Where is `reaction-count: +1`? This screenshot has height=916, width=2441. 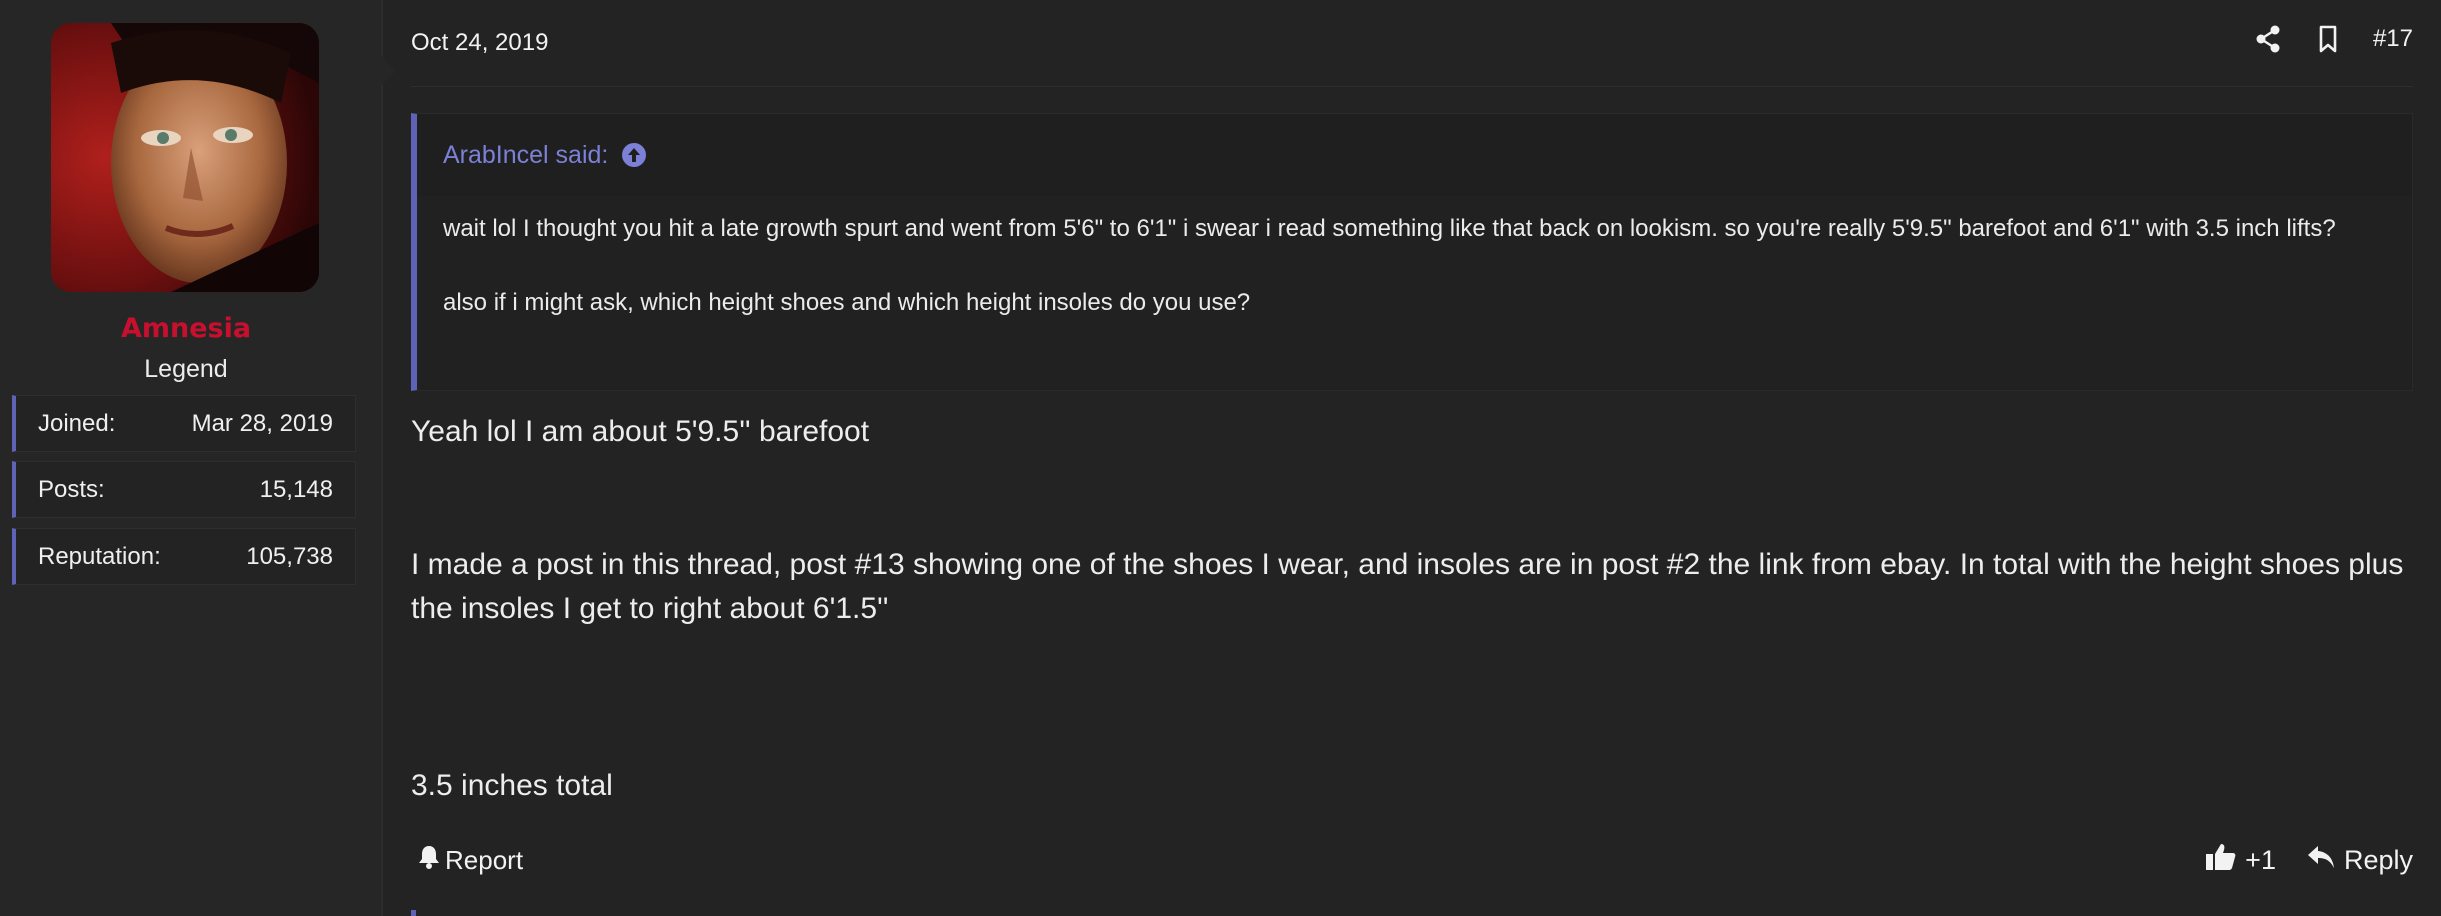 reaction-count: +1 is located at coordinates (2260, 859).